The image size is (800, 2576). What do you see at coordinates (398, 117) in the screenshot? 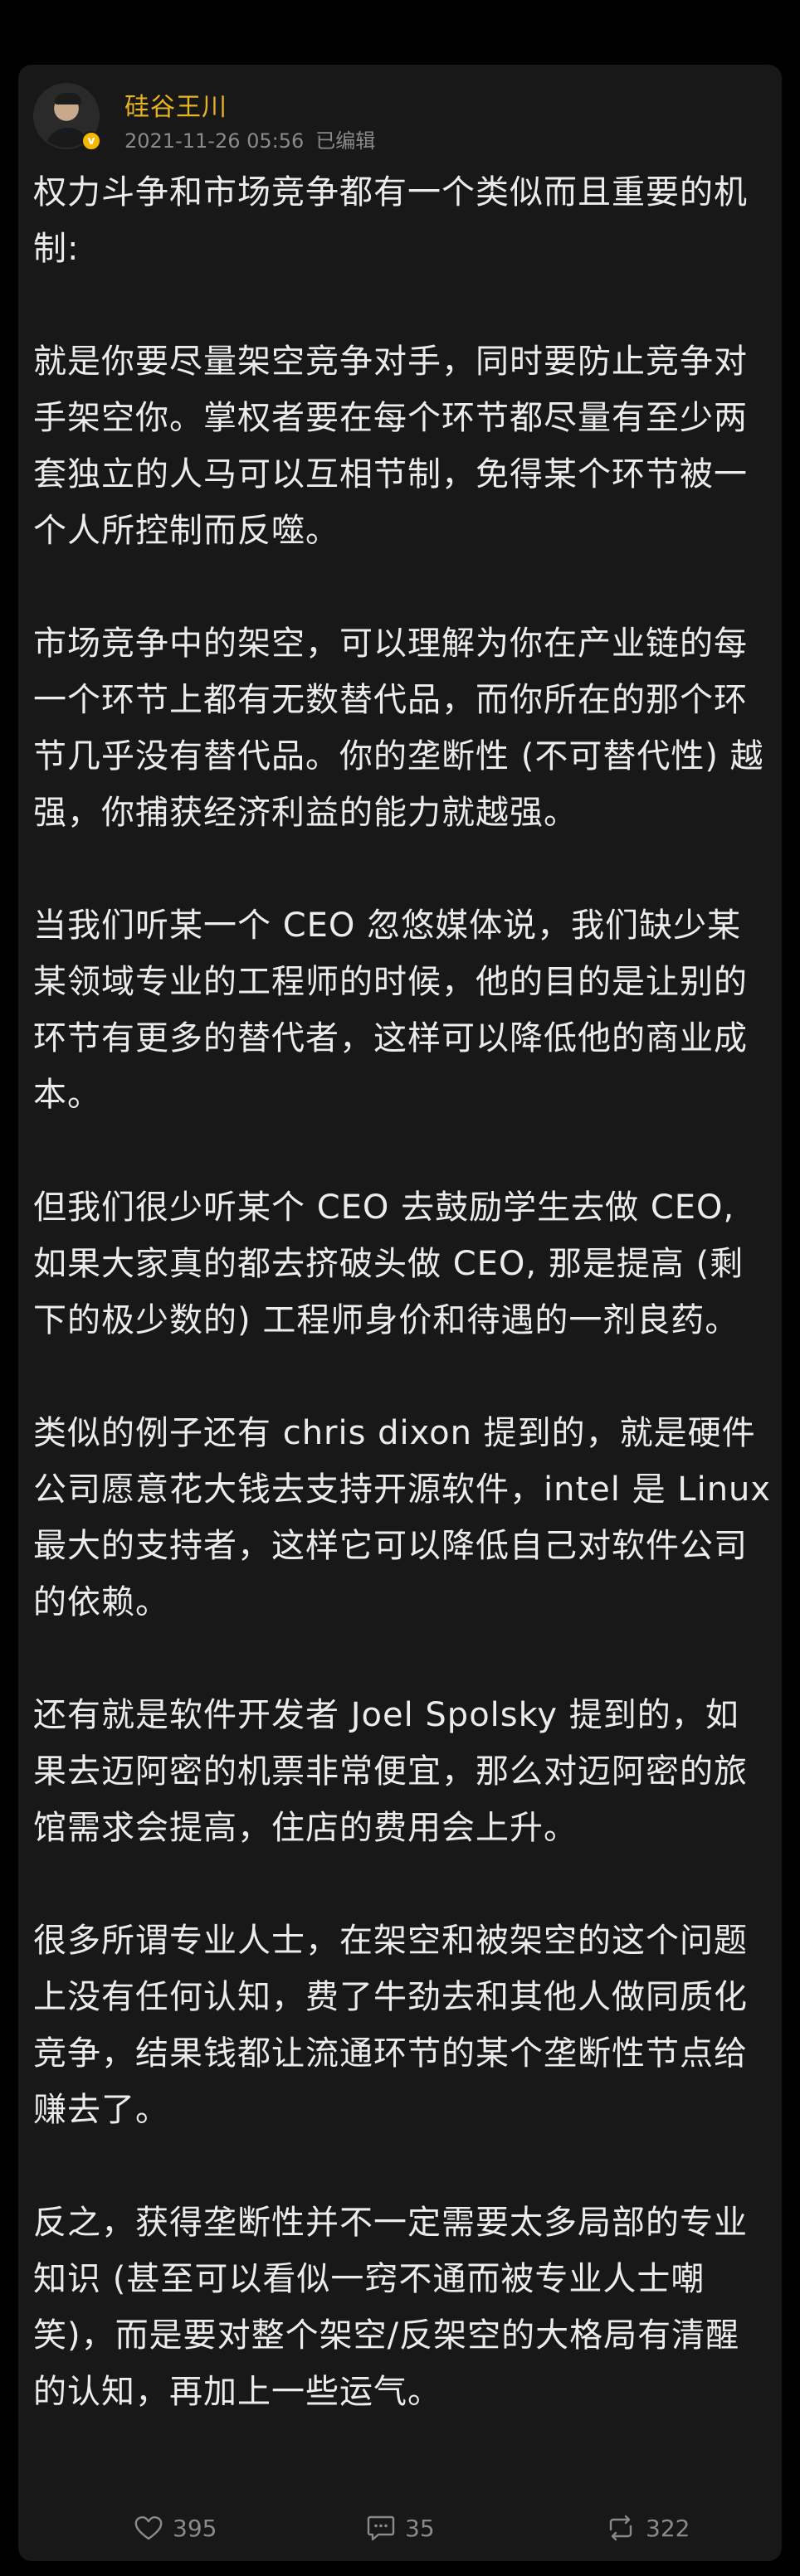
I see `post-header: v 硅谷王川 2021-11-26 05:56 已编辑` at bounding box center [398, 117].